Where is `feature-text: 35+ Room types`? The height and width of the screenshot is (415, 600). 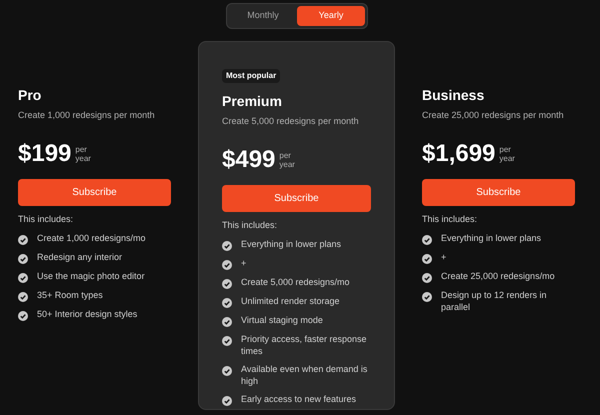
feature-text: 35+ Room types is located at coordinates (70, 295).